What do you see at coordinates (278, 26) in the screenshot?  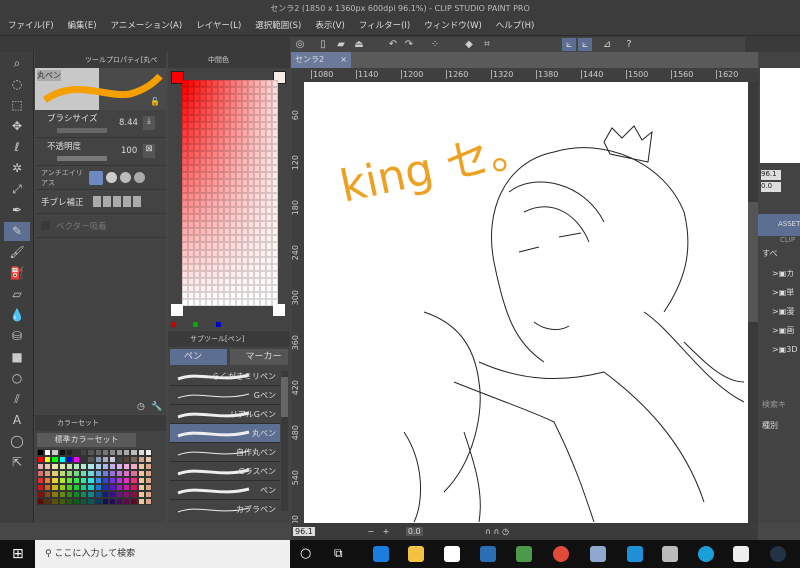 I see `menu-selection: 選択範囲(S)` at bounding box center [278, 26].